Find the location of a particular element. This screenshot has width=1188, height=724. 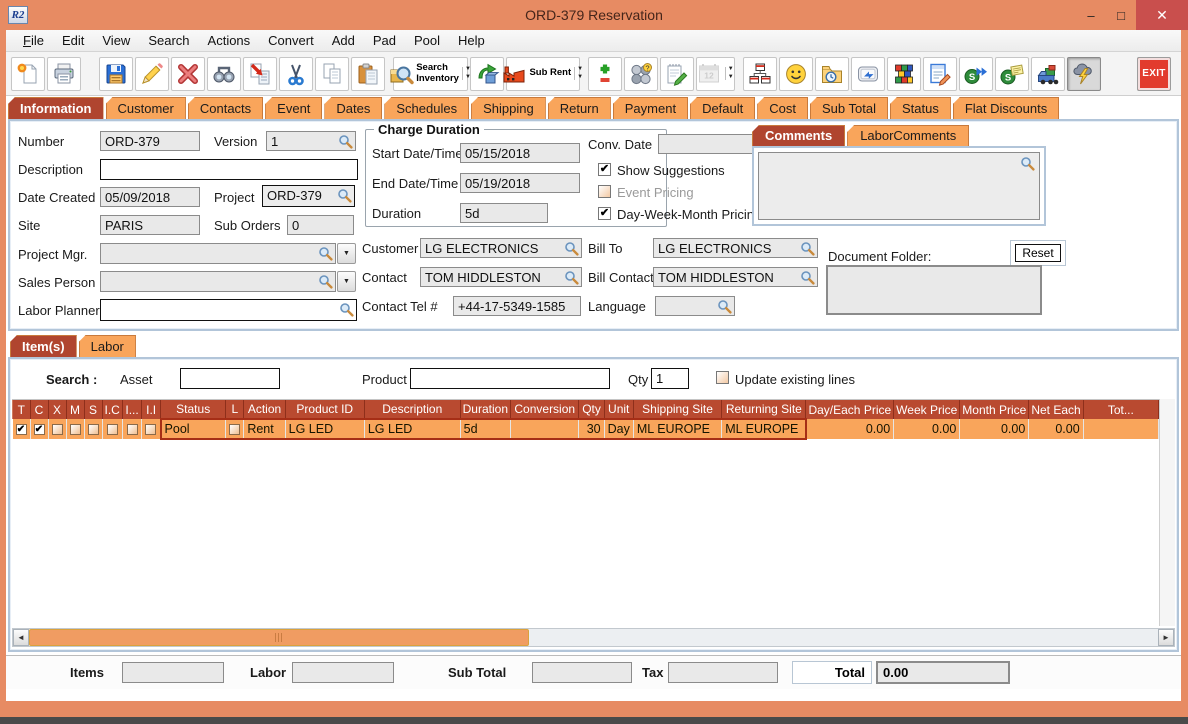

project-mgr-lookup-icon is located at coordinates (325, 254).